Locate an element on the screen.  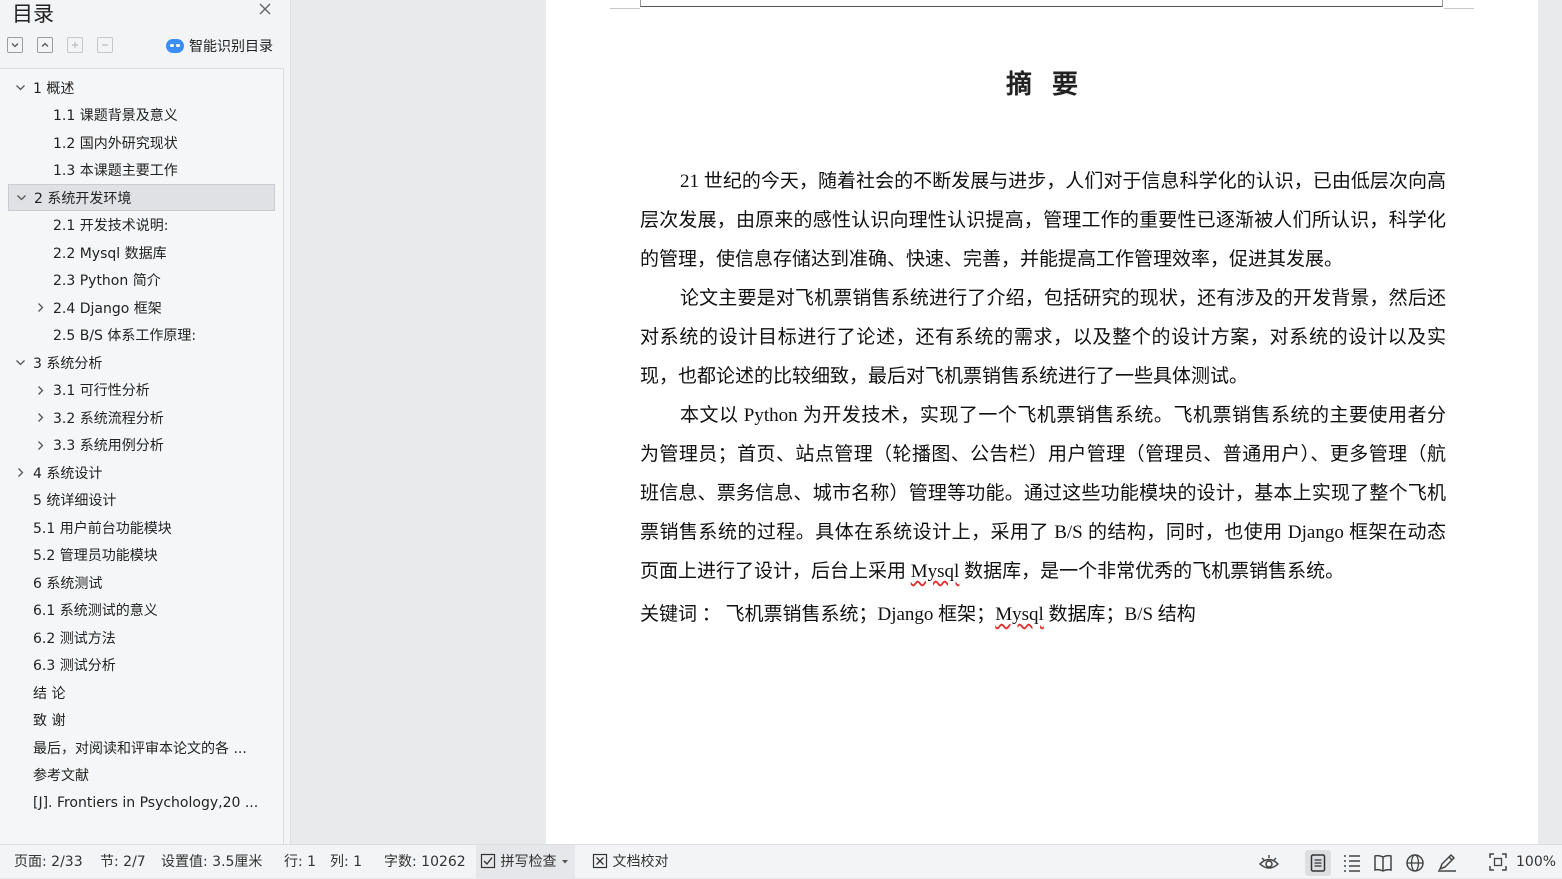
keywords-line: 关键词 ： 飞机票销售系统；Django 框架；Mysql 数据库；B/S 结构 is located at coordinates (1043, 614).